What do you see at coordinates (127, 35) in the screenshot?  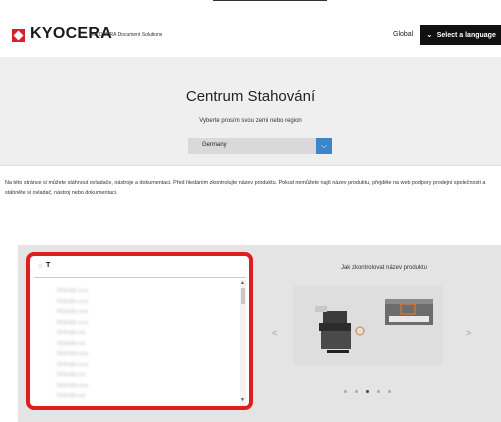 I see `logo-subtitle: KYOCERA Document Solutions` at bounding box center [127, 35].